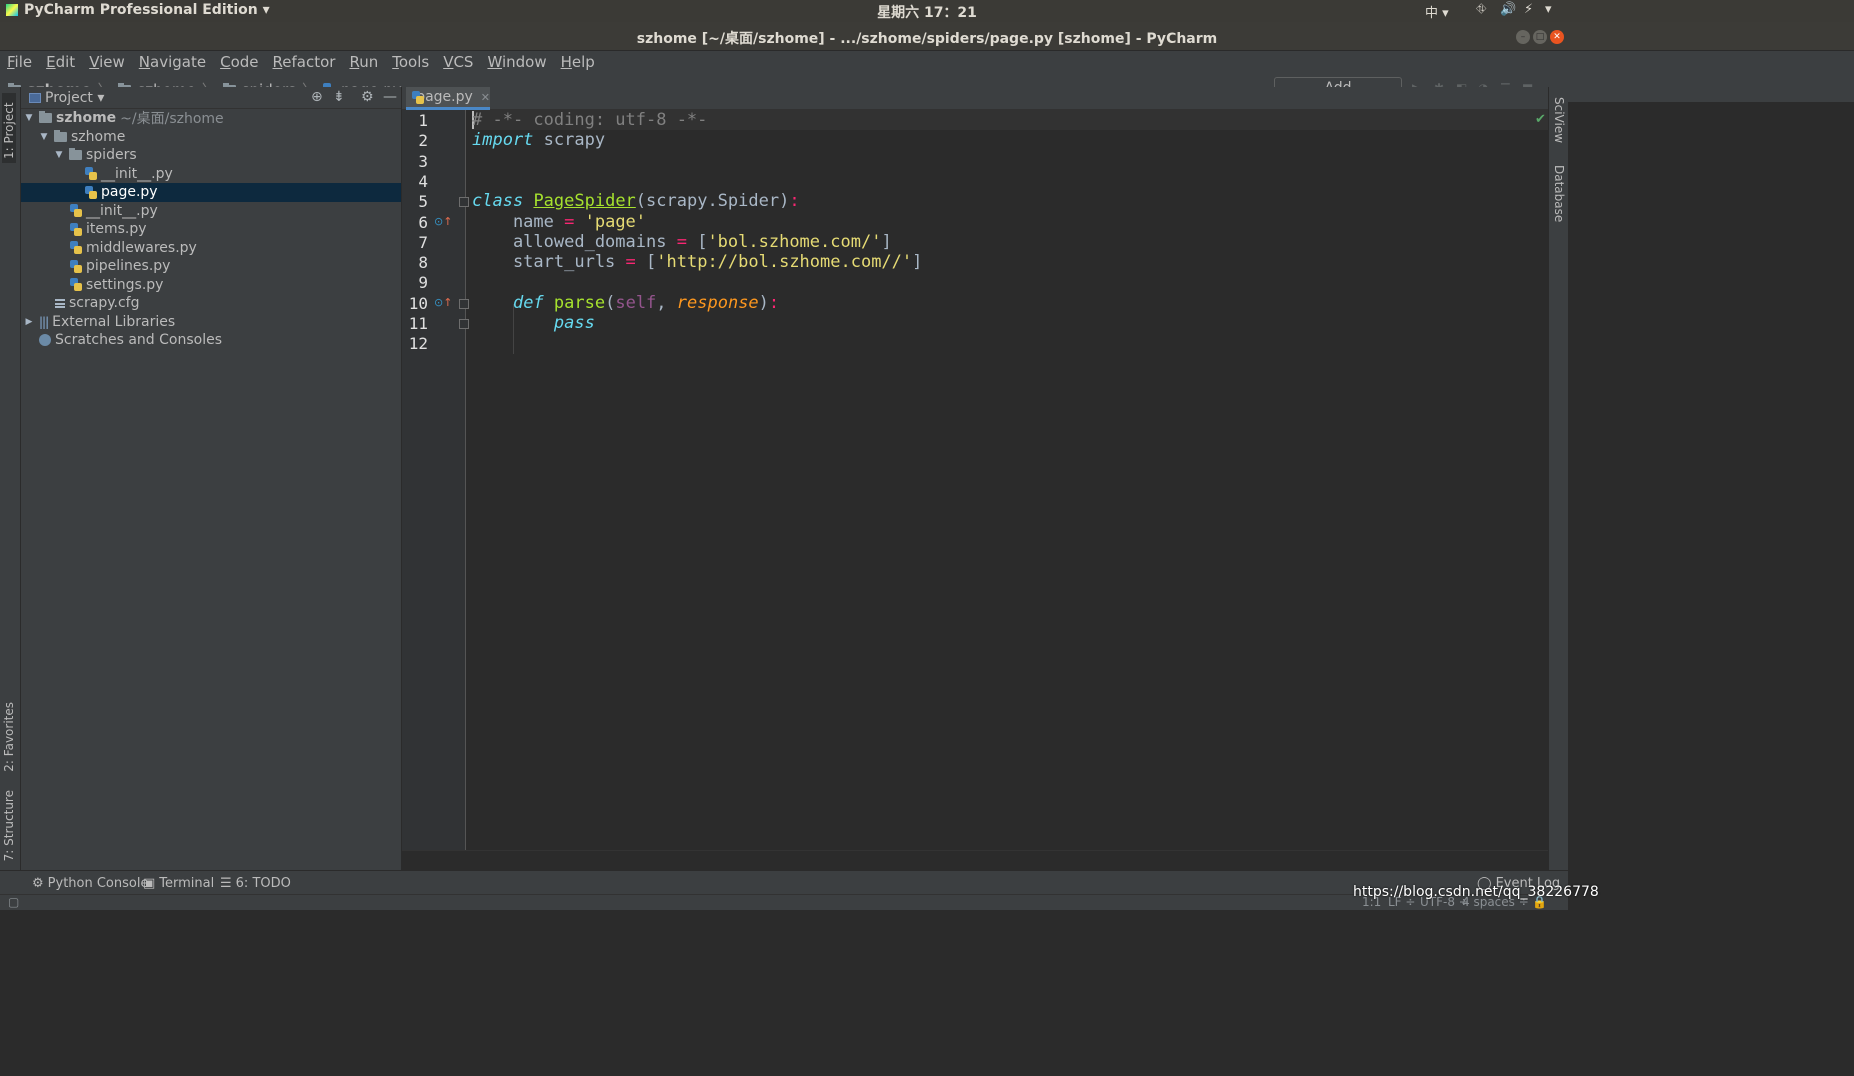  Describe the element at coordinates (75, 154) in the screenshot. I see `folder-icon` at that location.